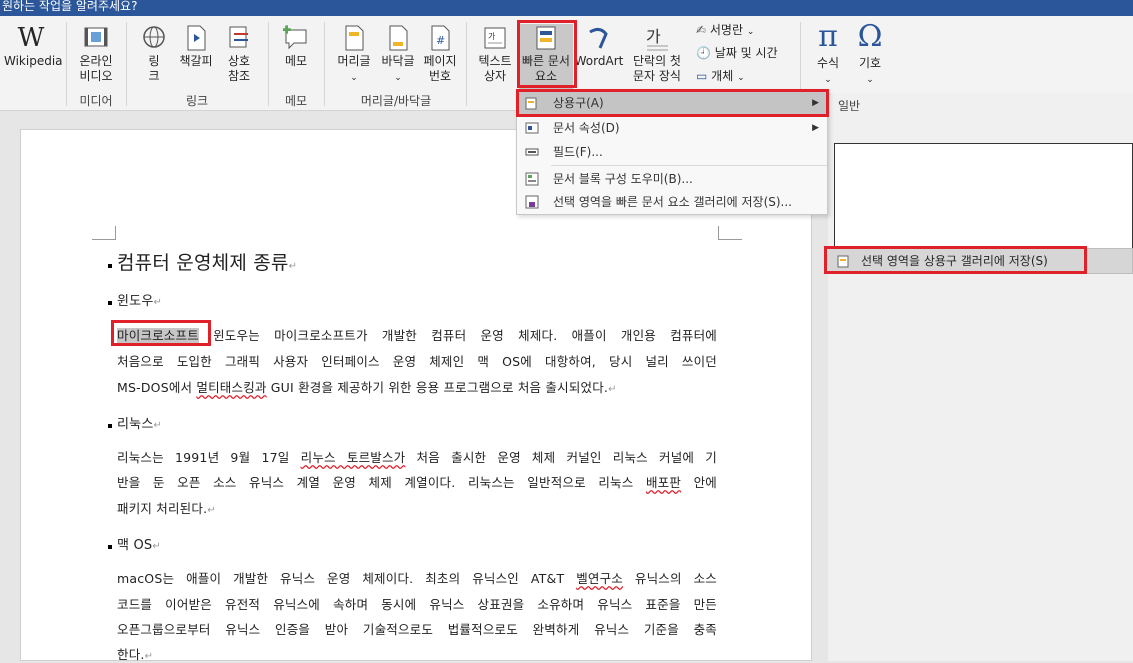 The width and height of the screenshot is (1133, 663). What do you see at coordinates (354, 55) in the screenshot?
I see `header-button: 머리글 ⌄` at bounding box center [354, 55].